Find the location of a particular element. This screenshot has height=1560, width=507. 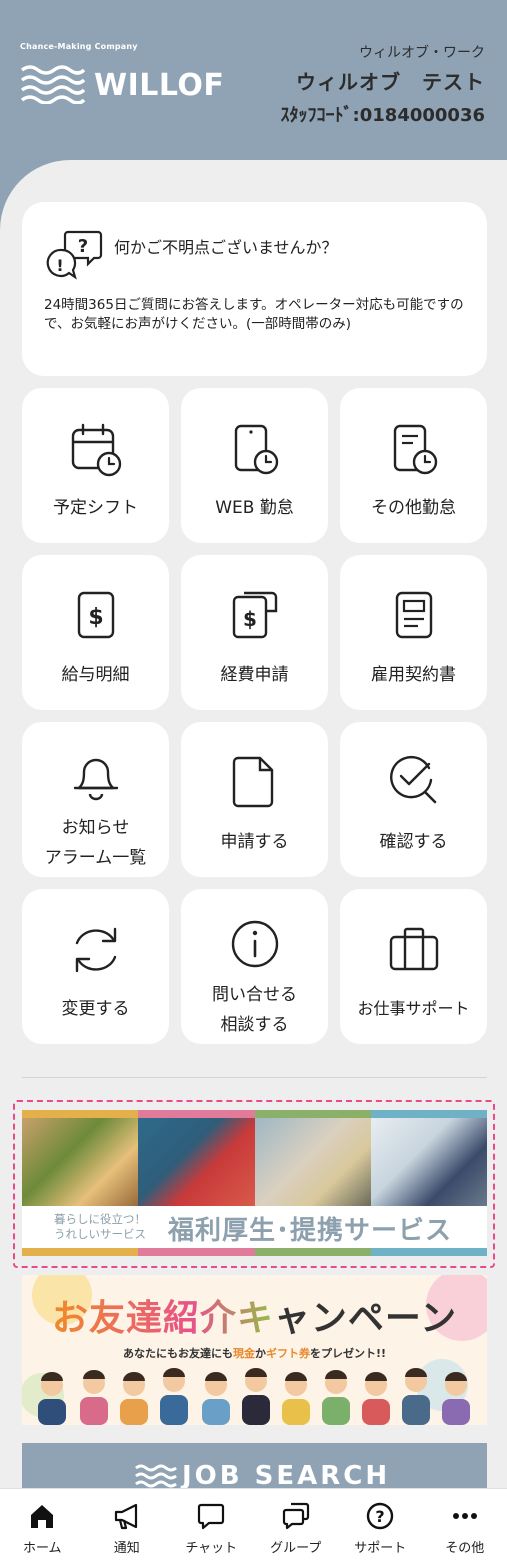

section-divider is located at coordinates (254, 1077).